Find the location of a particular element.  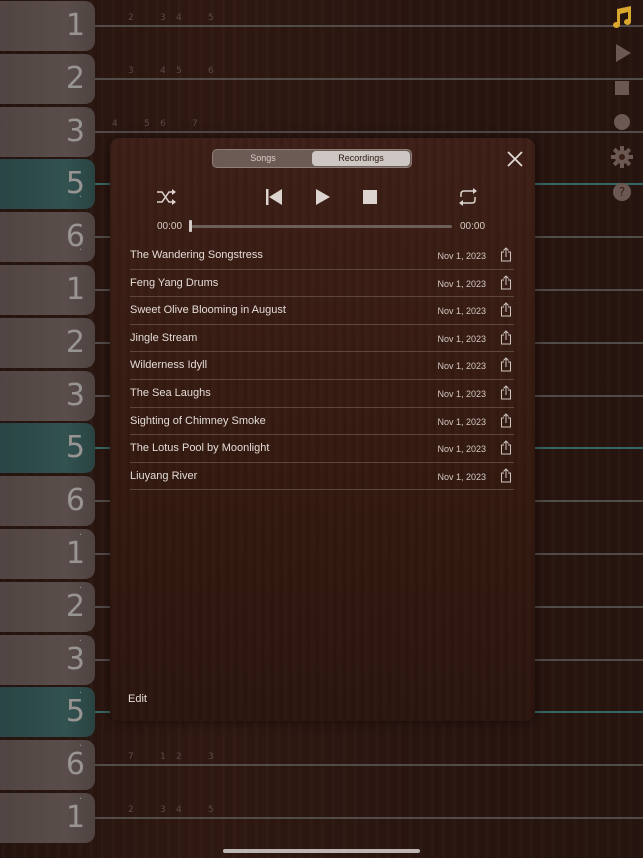

recording-title: The Lotus Pool by Moonlight is located at coordinates (200, 448).